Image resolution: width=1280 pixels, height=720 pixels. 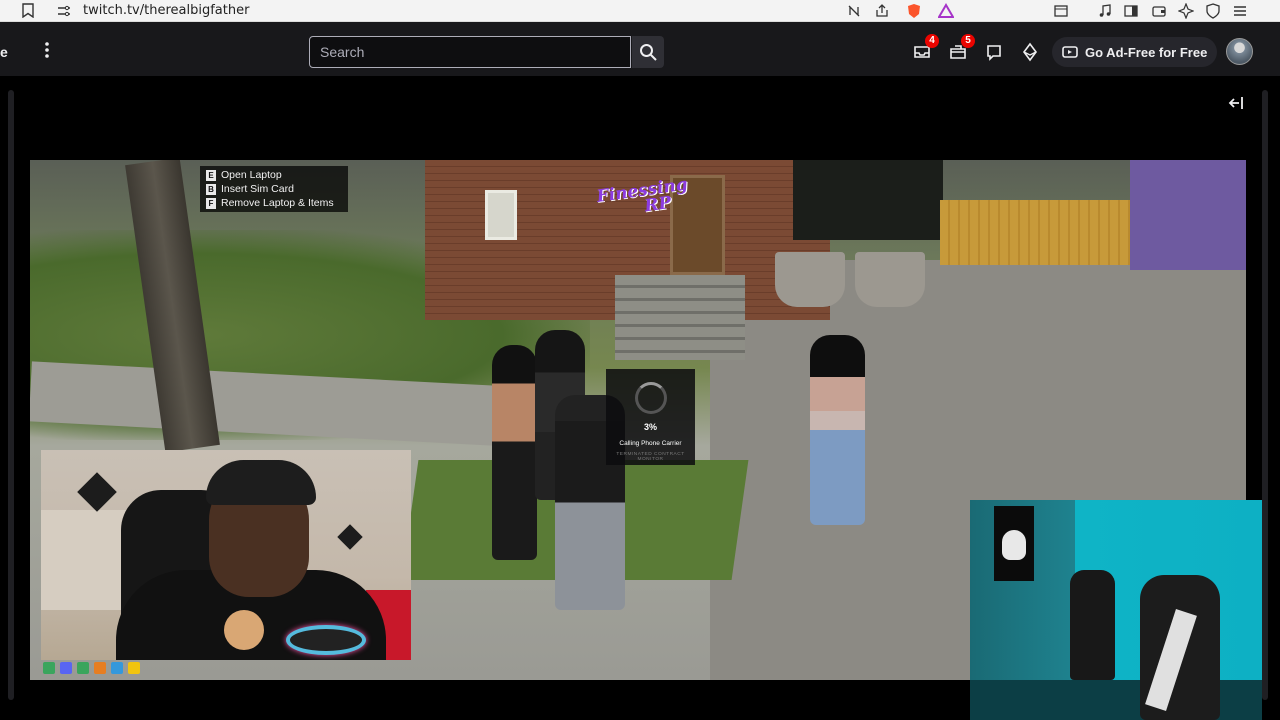 I want to click on prompt-row: E Open Laptop, so click(x=274, y=175).